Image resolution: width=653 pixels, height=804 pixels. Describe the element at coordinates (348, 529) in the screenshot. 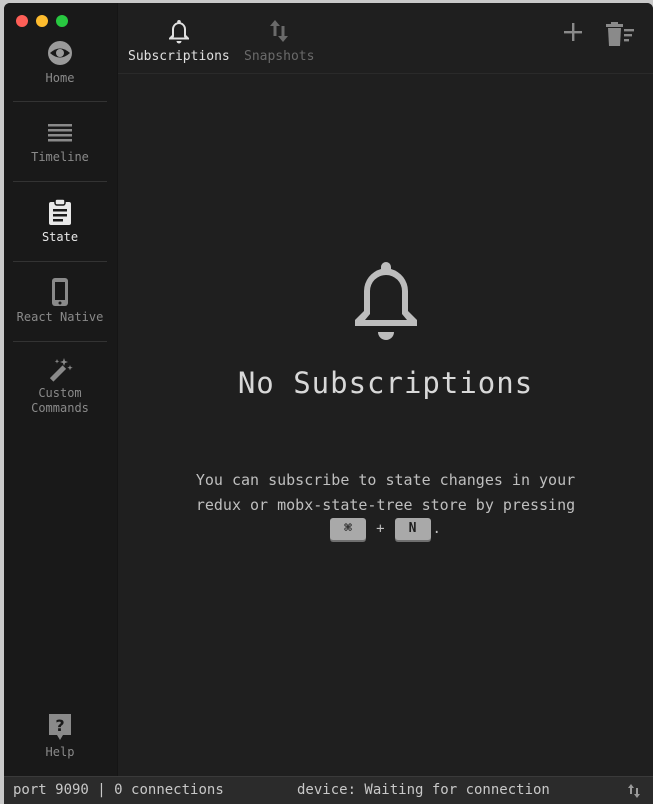

I see `command-key: ⌘` at that location.